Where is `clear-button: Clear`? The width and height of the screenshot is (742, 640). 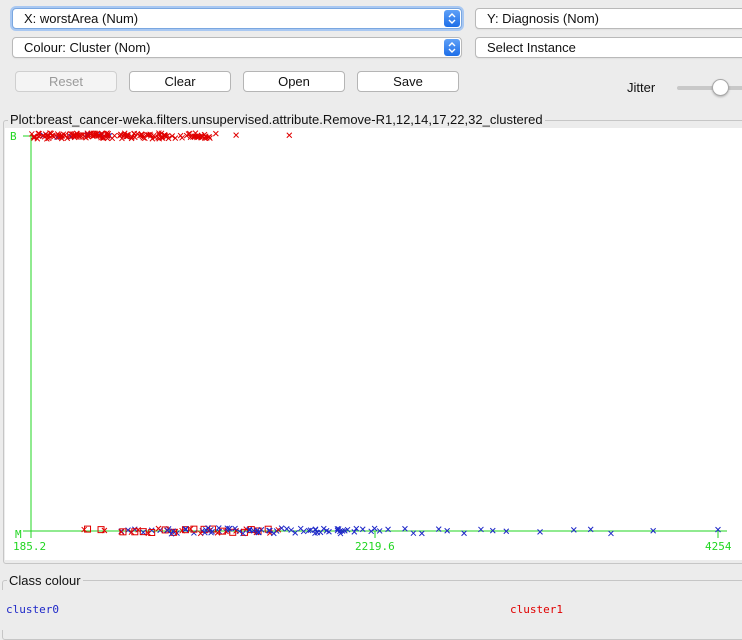 clear-button: Clear is located at coordinates (180, 81).